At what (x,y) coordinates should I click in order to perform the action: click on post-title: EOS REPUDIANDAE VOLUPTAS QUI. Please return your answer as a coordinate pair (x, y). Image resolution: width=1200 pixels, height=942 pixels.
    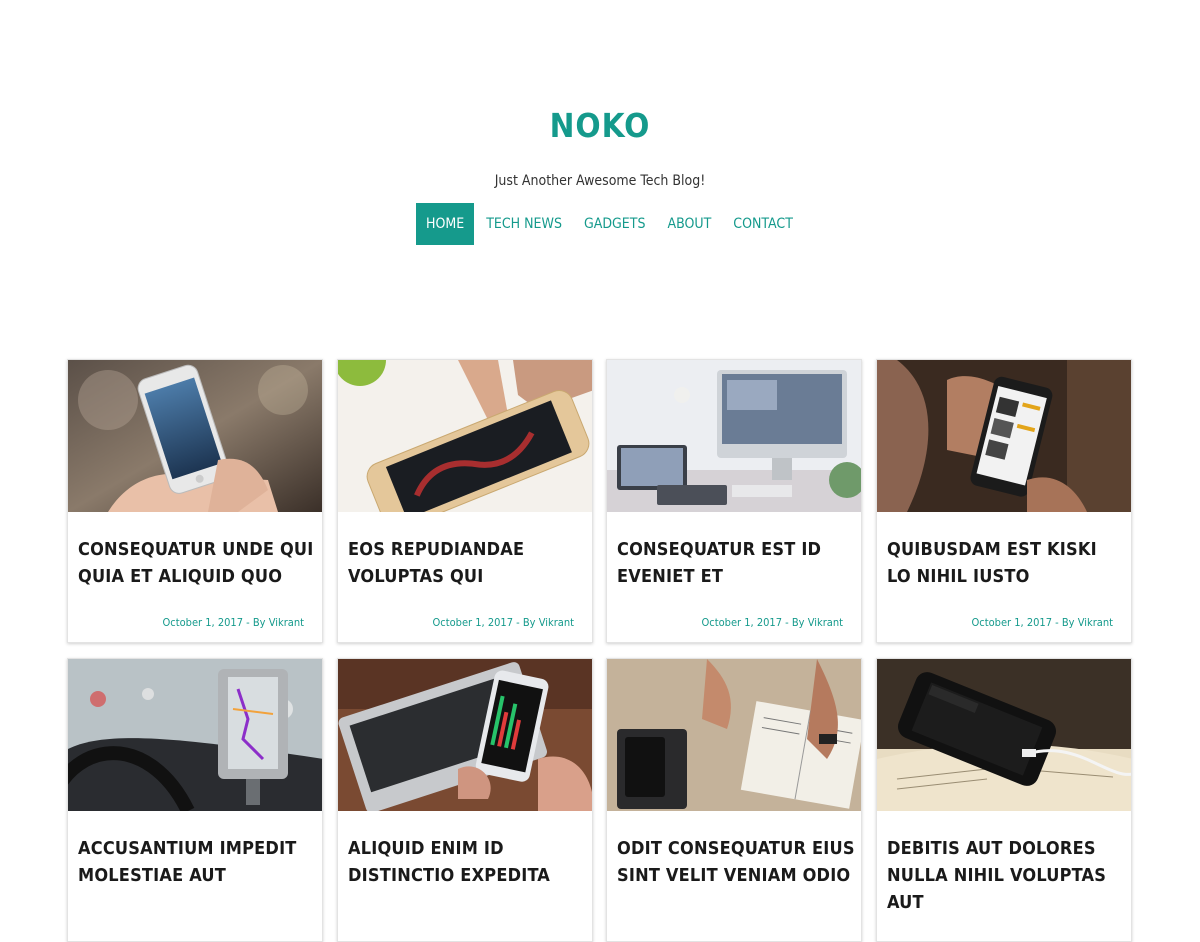
    Looking at the image, I should click on (467, 563).